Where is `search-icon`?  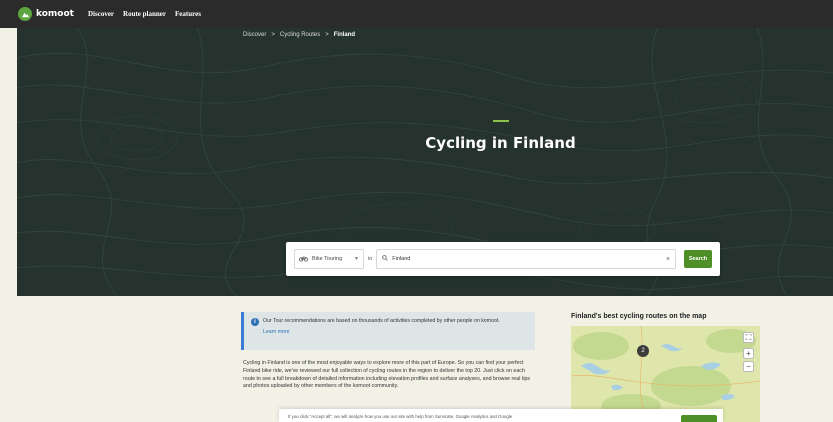 search-icon is located at coordinates (385, 259).